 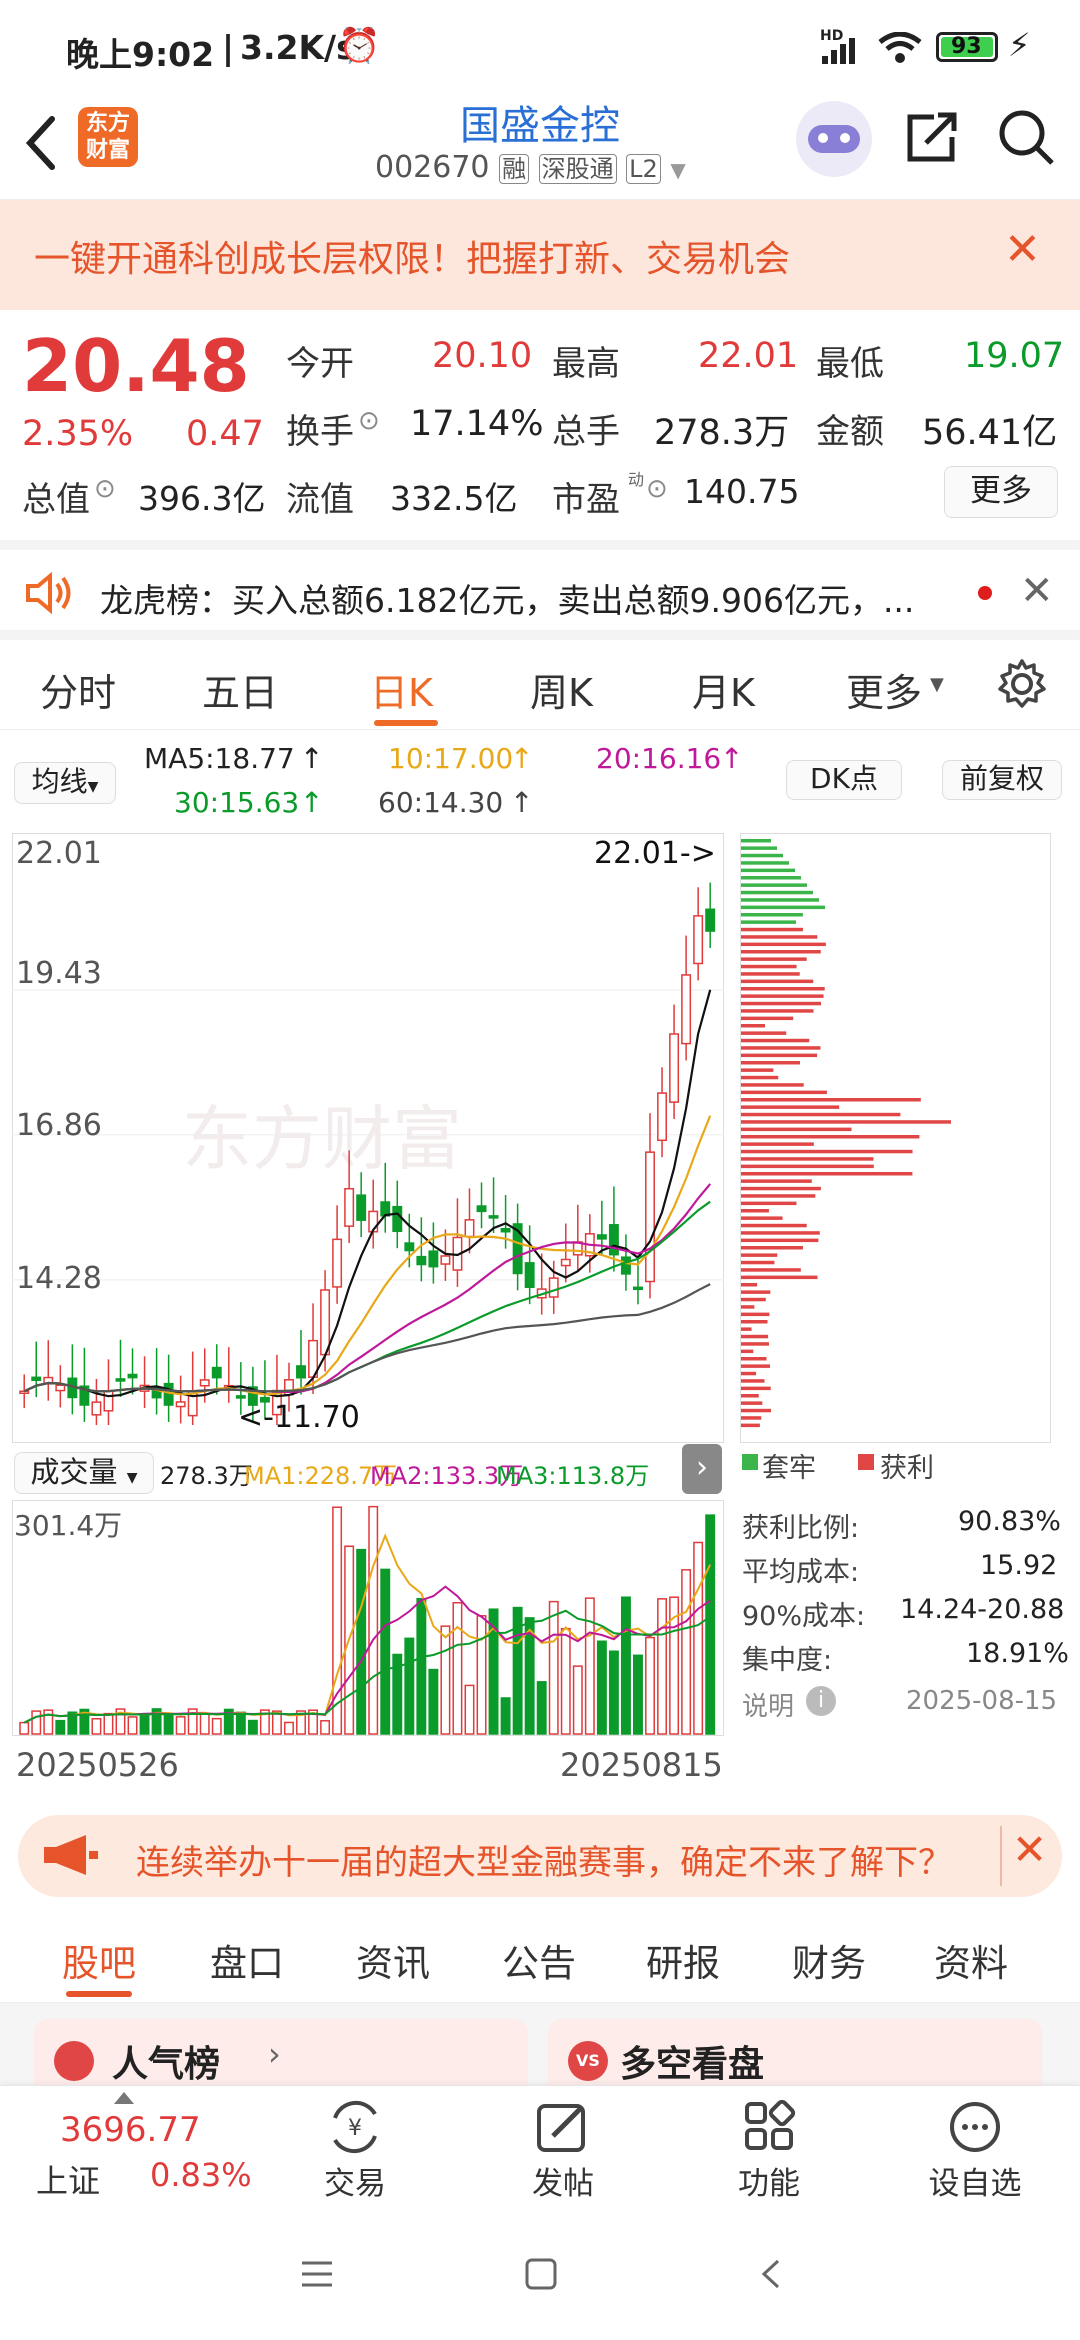 I want to click on tab-five-day: 五日, so click(x=240, y=689).